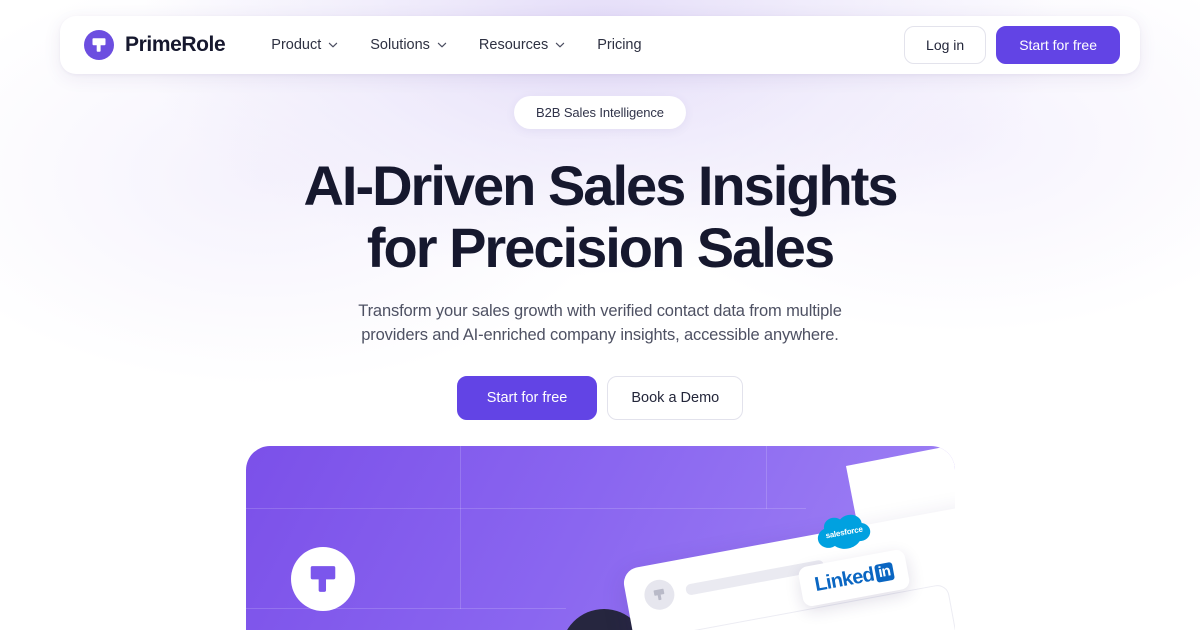  Describe the element at coordinates (296, 45) in the screenshot. I see `nav-item-label: Product` at that location.